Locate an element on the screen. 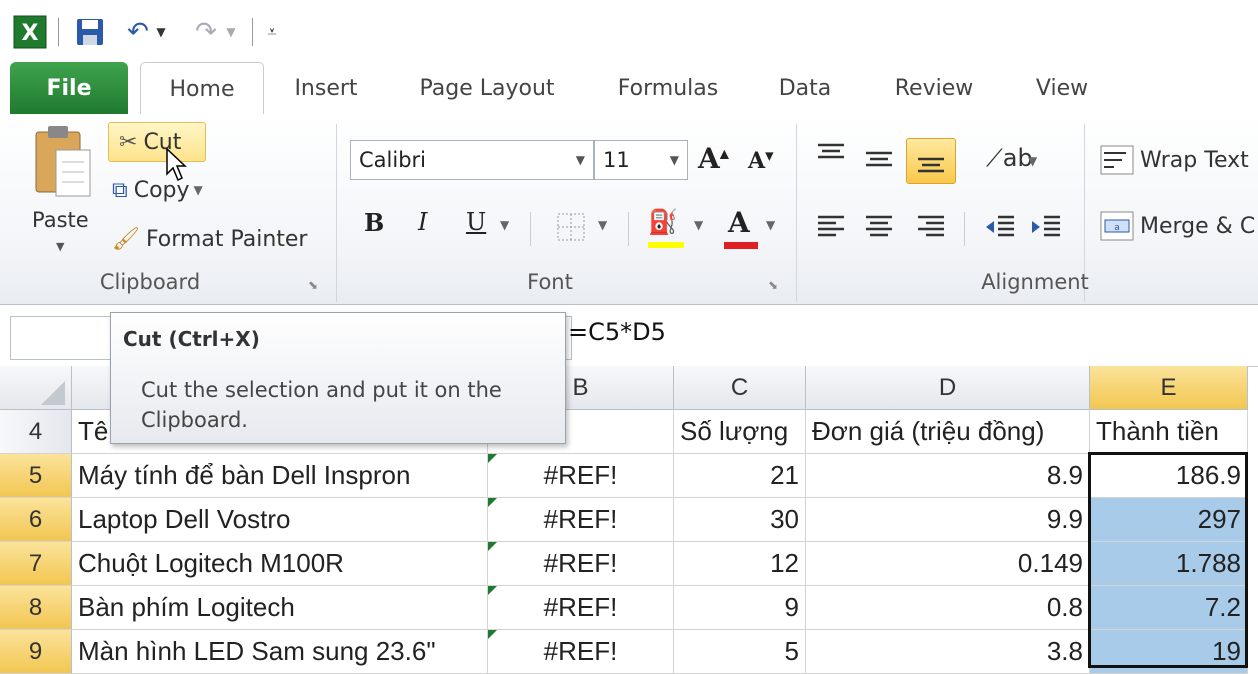  align-center-icon is located at coordinates (879, 229).